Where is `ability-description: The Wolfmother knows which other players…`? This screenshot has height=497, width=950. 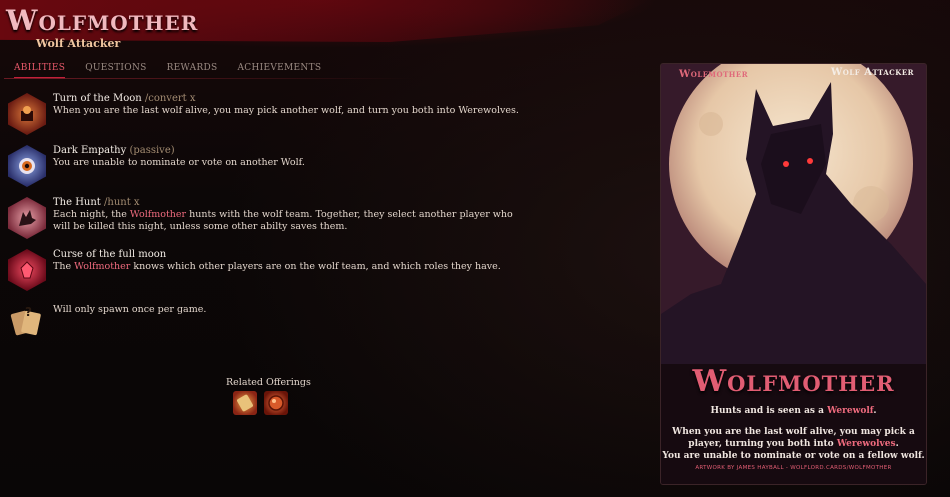
ability-description: The Wolfmother knows which other players… is located at coordinates (277, 266).